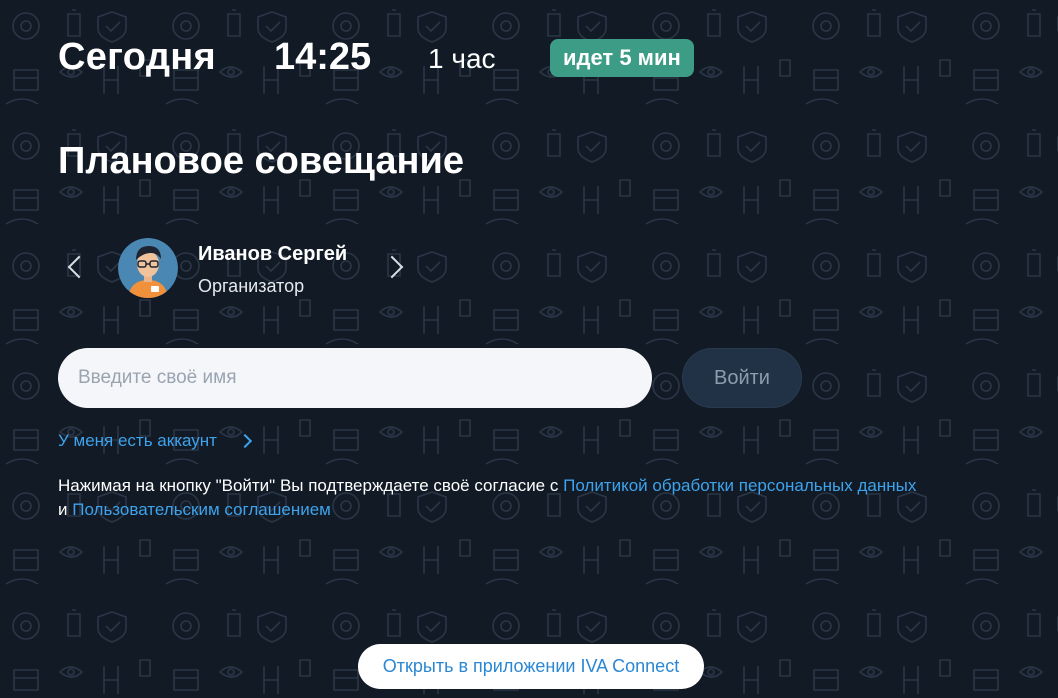 Image resolution: width=1058 pixels, height=698 pixels. Describe the element at coordinates (201, 509) in the screenshot. I see `terms-link: Пользовательским соглашением` at that location.